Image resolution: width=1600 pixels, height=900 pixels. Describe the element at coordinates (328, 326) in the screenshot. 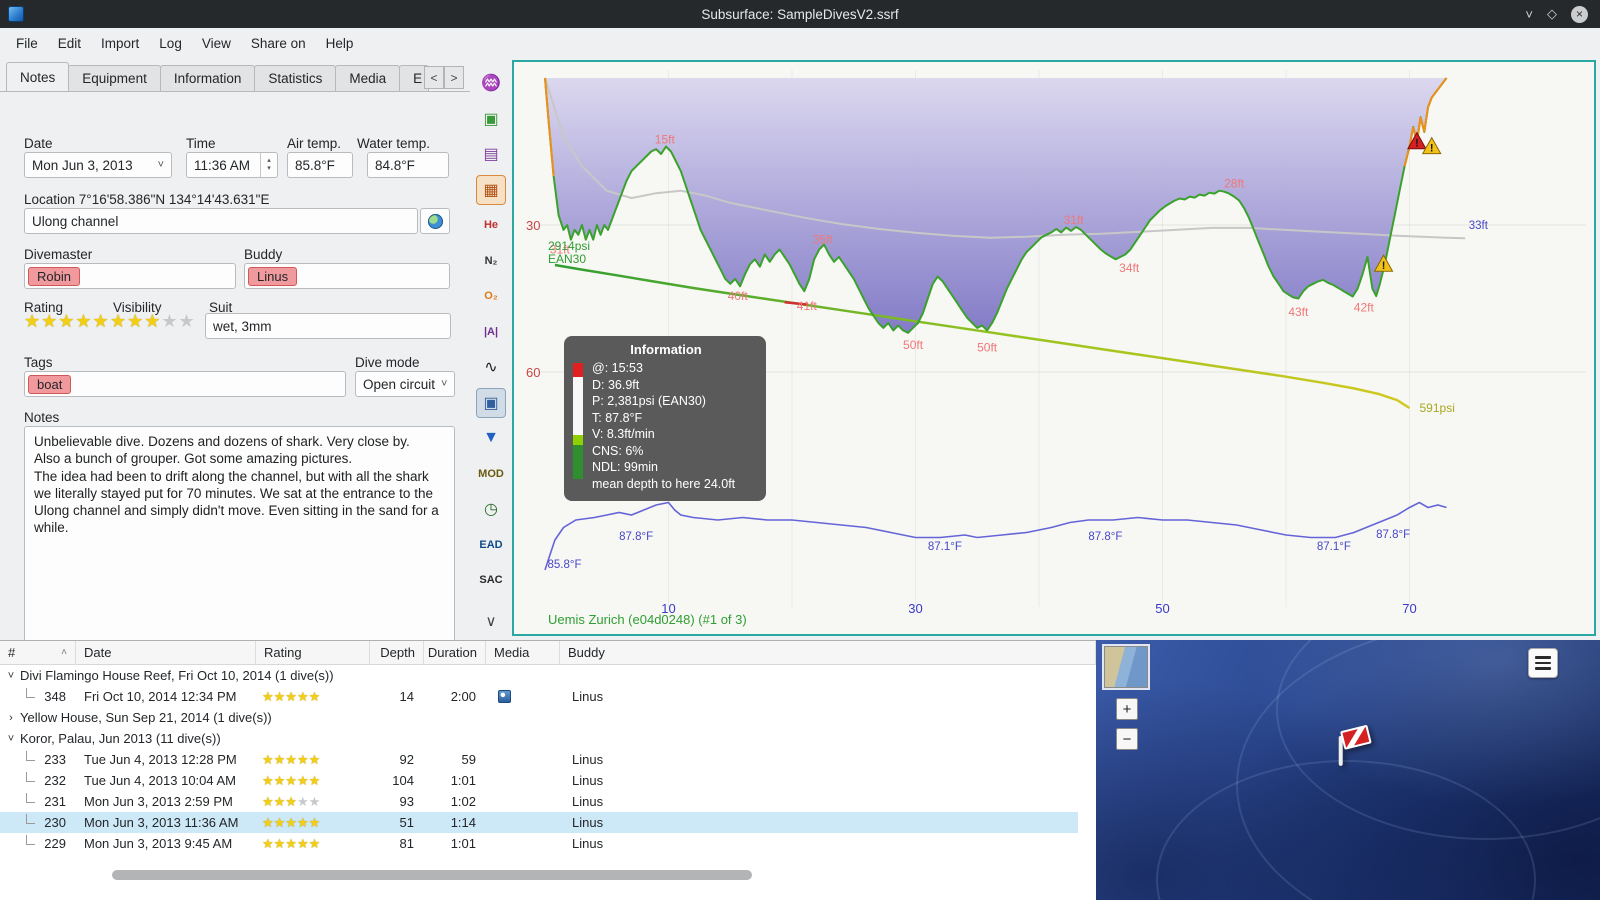

I see `suit-input: wet, 3mm` at that location.